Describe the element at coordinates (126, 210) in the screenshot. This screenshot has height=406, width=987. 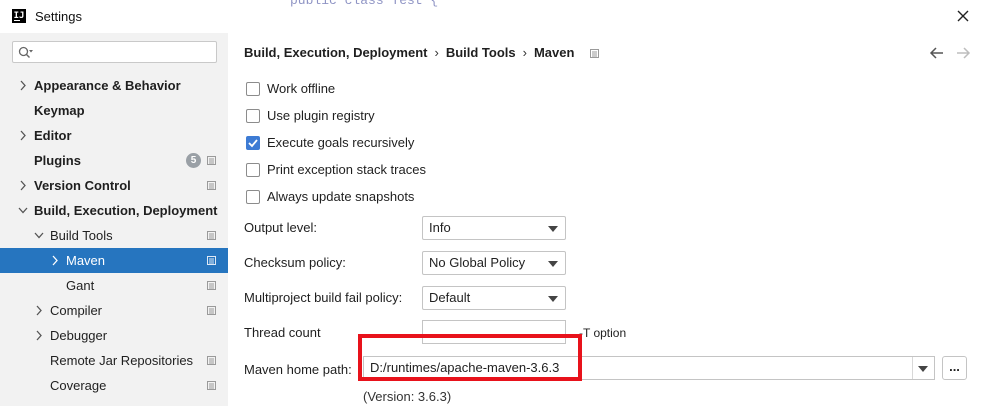
I see `sidebar-item-label: Build, Execution, Deployment` at that location.